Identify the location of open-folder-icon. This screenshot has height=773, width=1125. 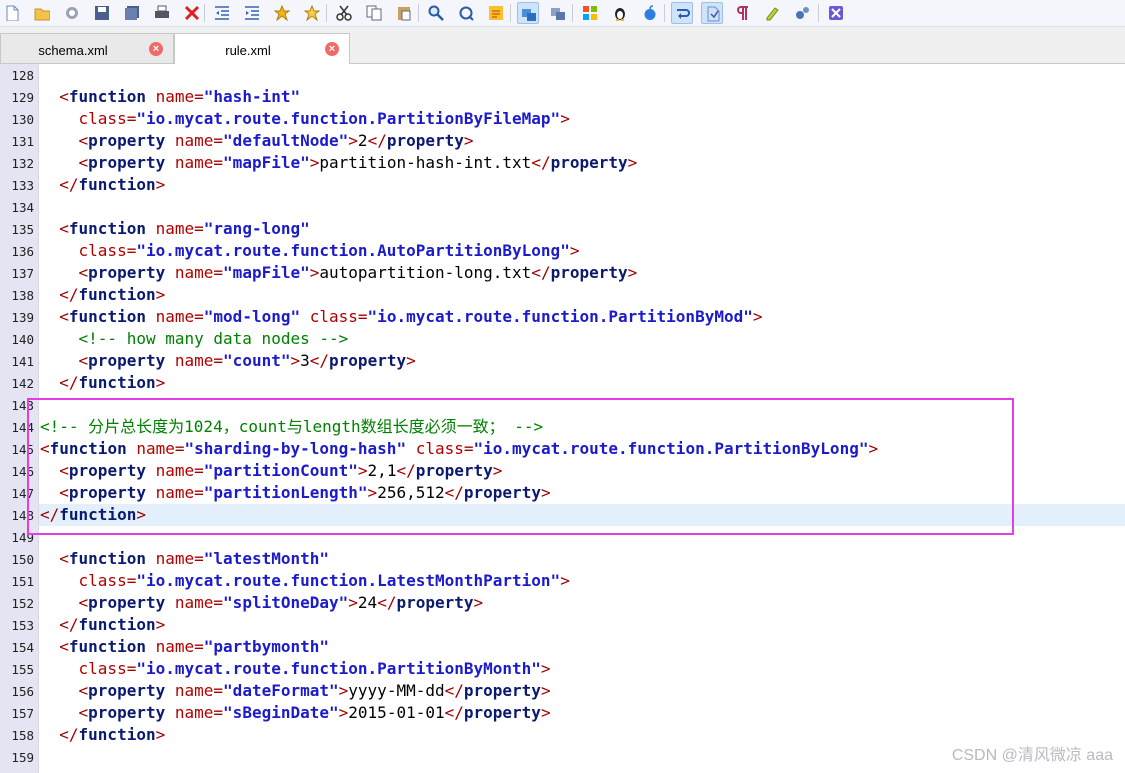
(42, 13).